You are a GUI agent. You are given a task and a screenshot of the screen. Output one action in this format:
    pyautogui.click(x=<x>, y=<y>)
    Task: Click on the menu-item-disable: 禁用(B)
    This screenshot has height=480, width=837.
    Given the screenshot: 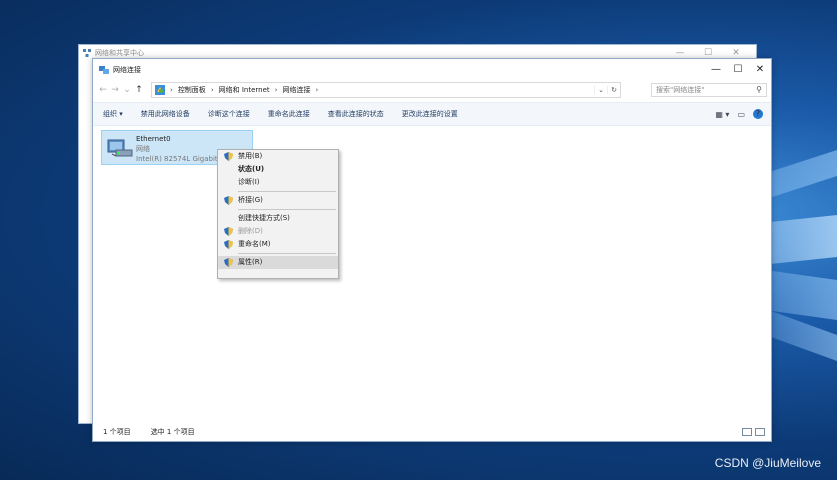 What is the action you would take?
    pyautogui.click(x=278, y=156)
    